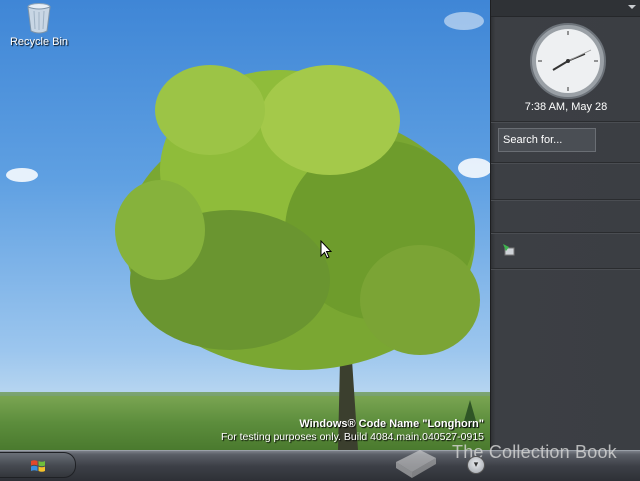 This screenshot has height=481, width=640. I want to click on mouse-cursor-icon, so click(326, 249).